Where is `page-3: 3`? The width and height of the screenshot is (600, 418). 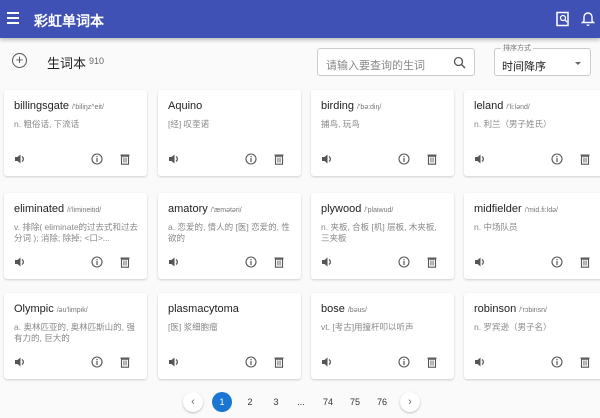 page-3: 3 is located at coordinates (276, 402).